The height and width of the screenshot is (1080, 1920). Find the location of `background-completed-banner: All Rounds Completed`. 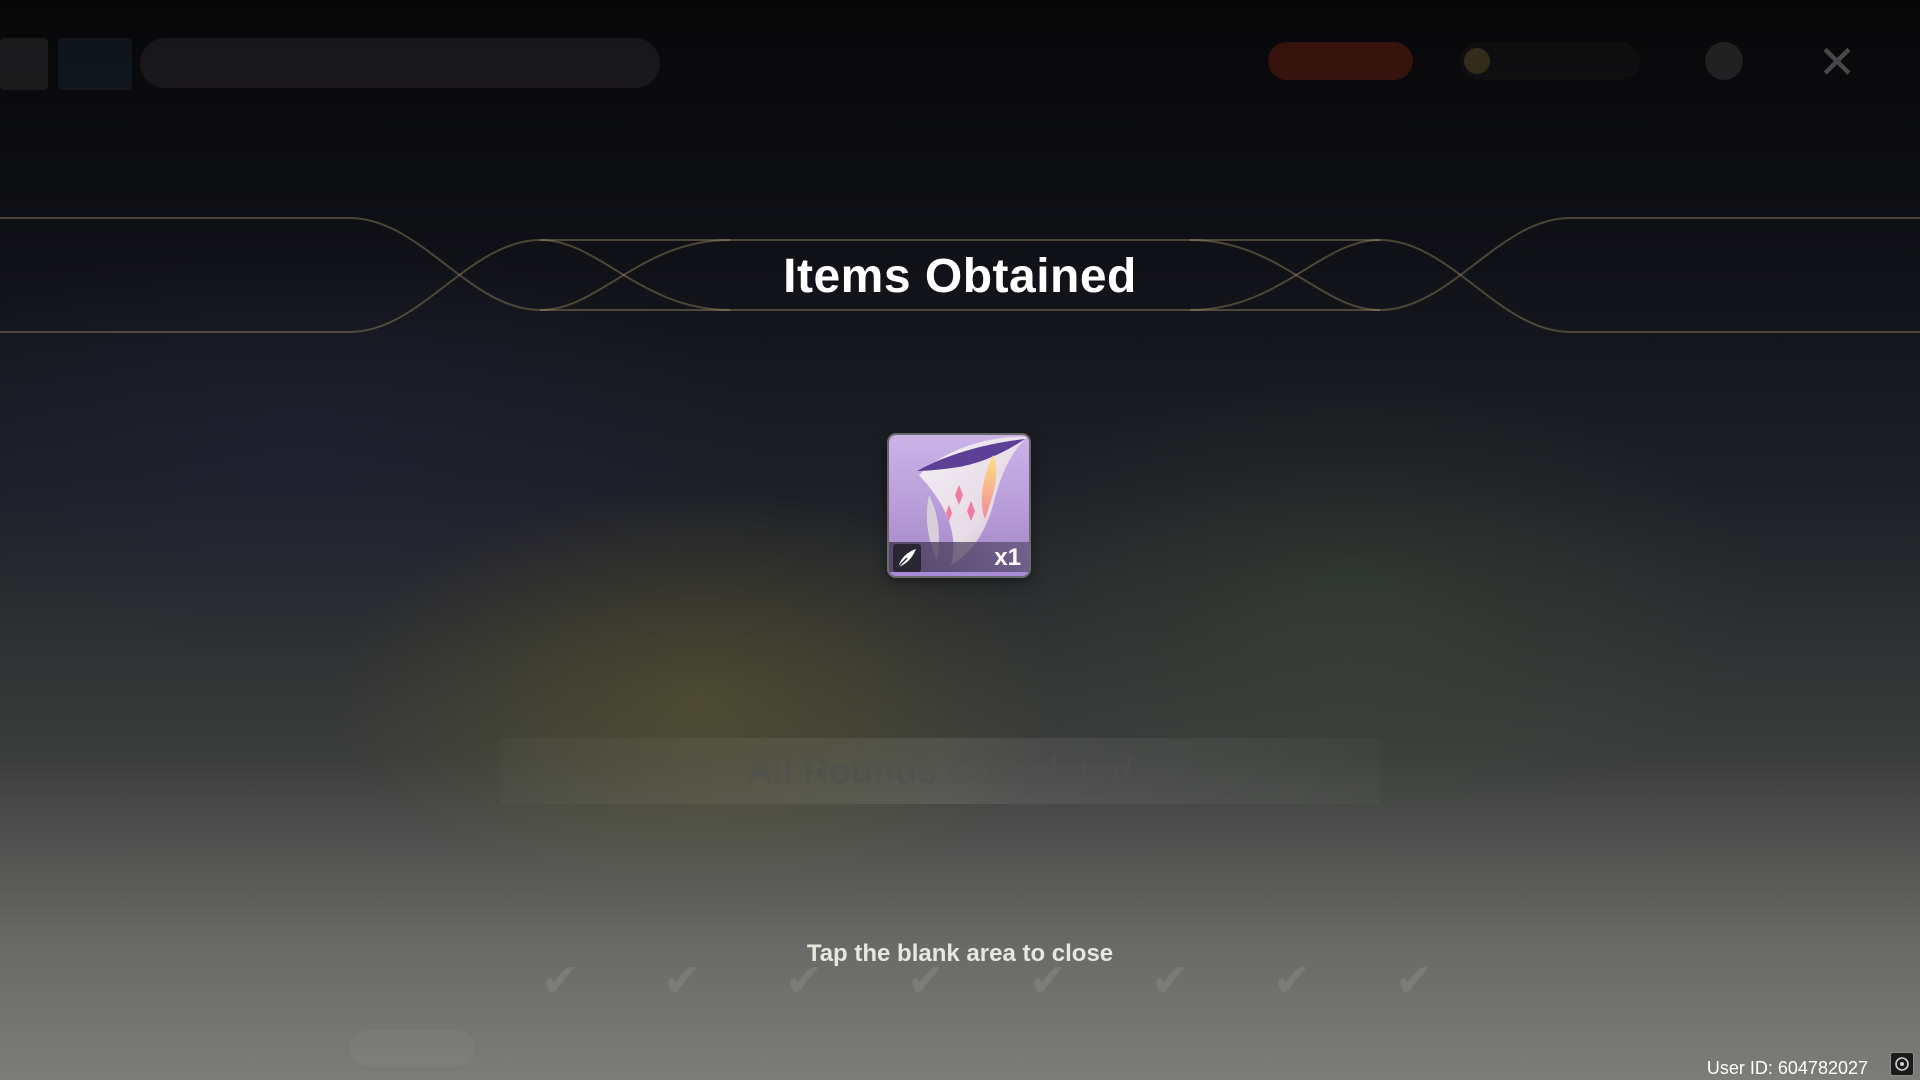

background-completed-banner: All Rounds Completed is located at coordinates (940, 771).